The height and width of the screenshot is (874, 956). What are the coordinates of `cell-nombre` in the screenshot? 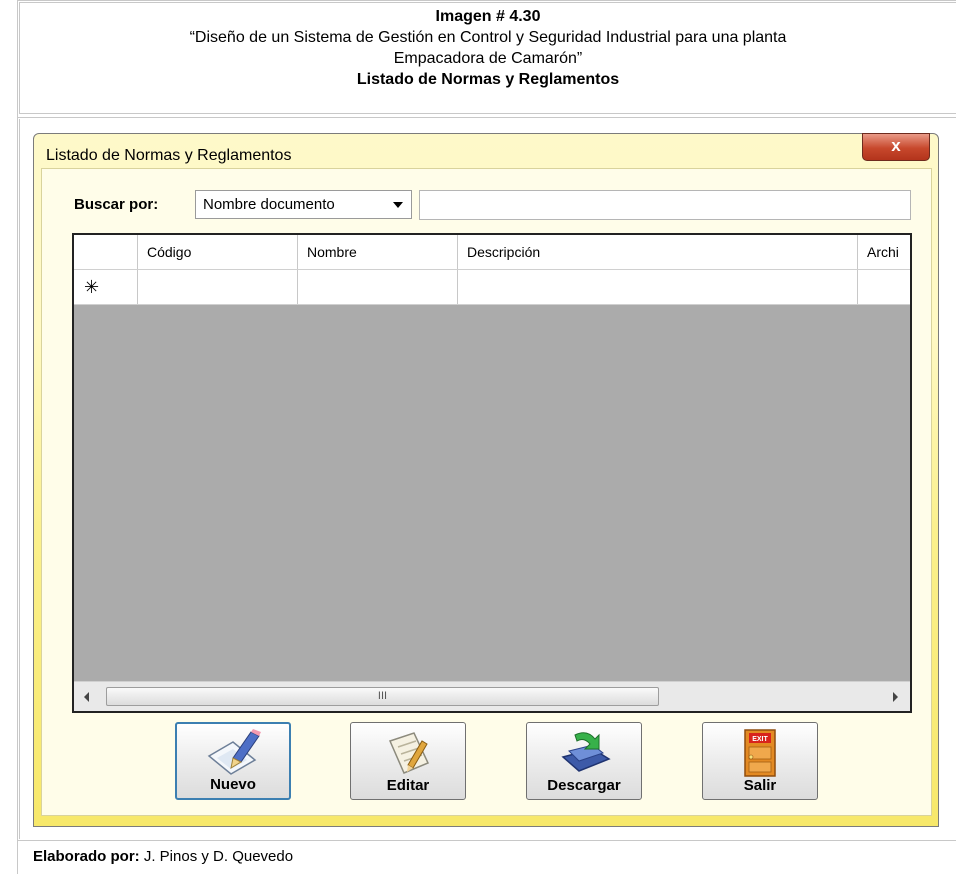 It's located at (378, 287).